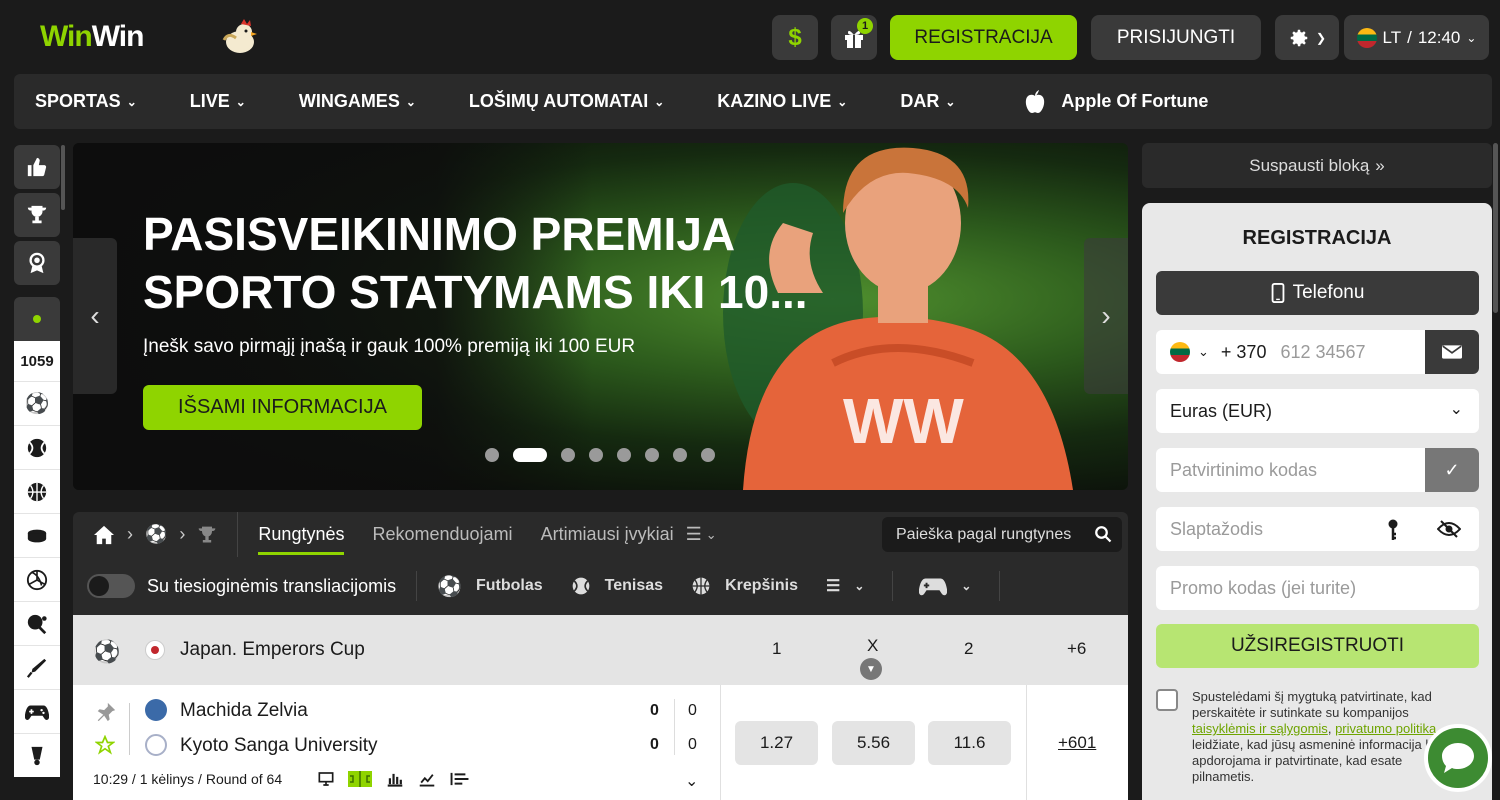  What do you see at coordinates (1458, 758) in the screenshot?
I see `chat-button` at bounding box center [1458, 758].